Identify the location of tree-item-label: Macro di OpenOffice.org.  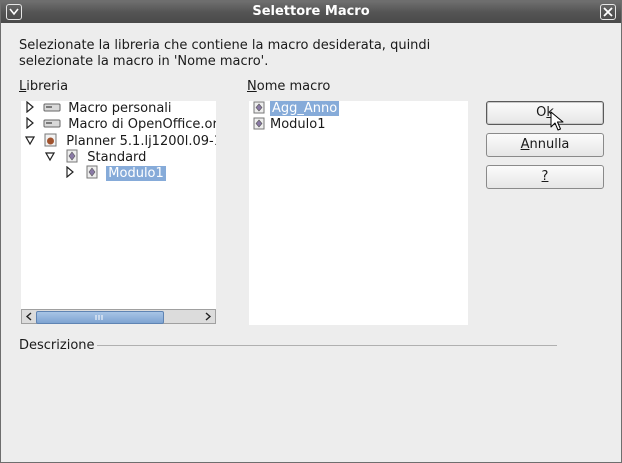
(142, 124).